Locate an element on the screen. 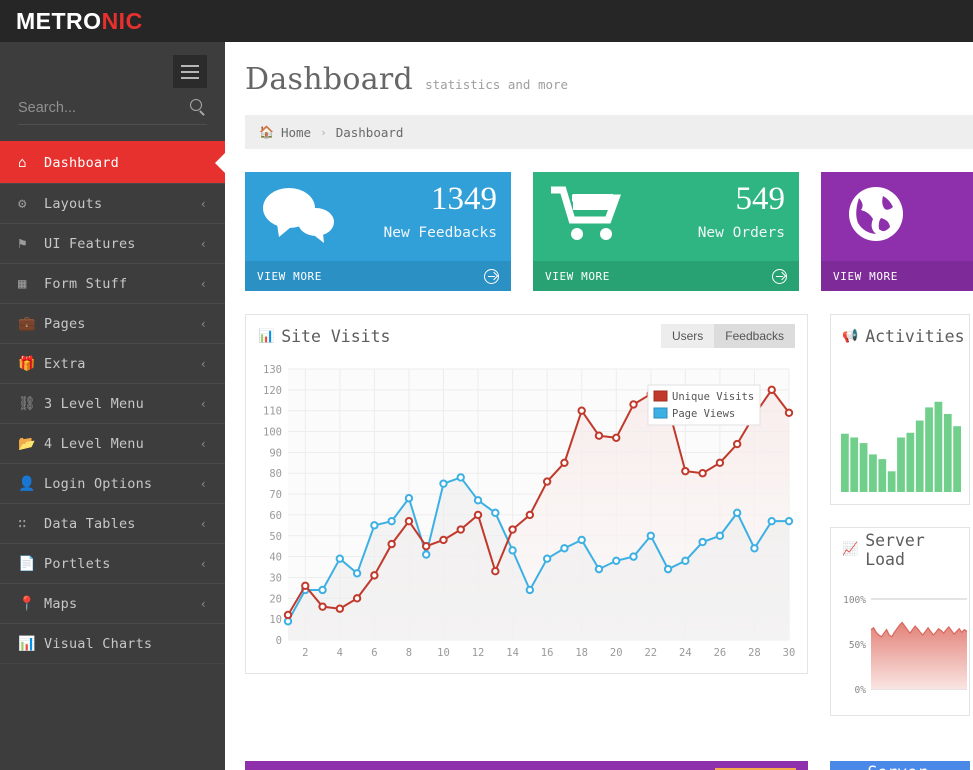 This screenshot has height=770, width=973. breadcrumb-home: Home is located at coordinates (296, 132).